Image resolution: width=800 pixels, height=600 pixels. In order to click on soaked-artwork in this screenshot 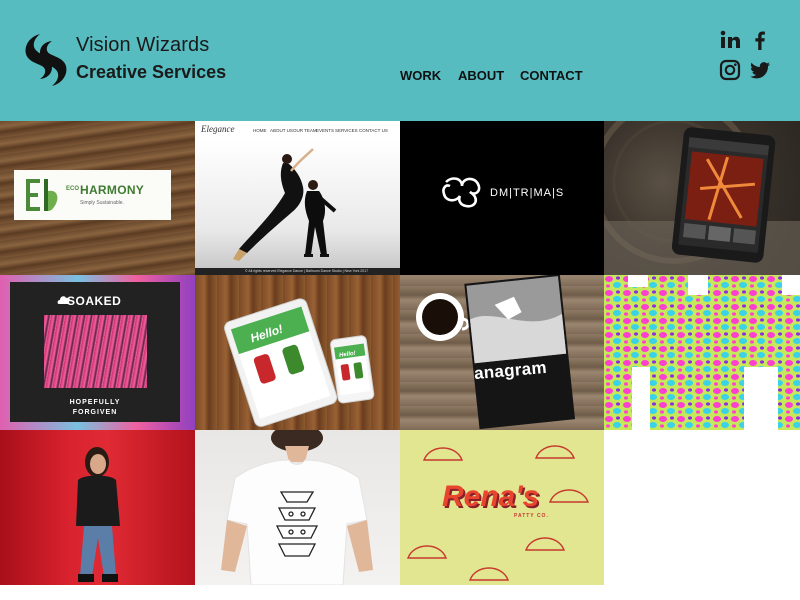, I will do `click(95, 351)`.